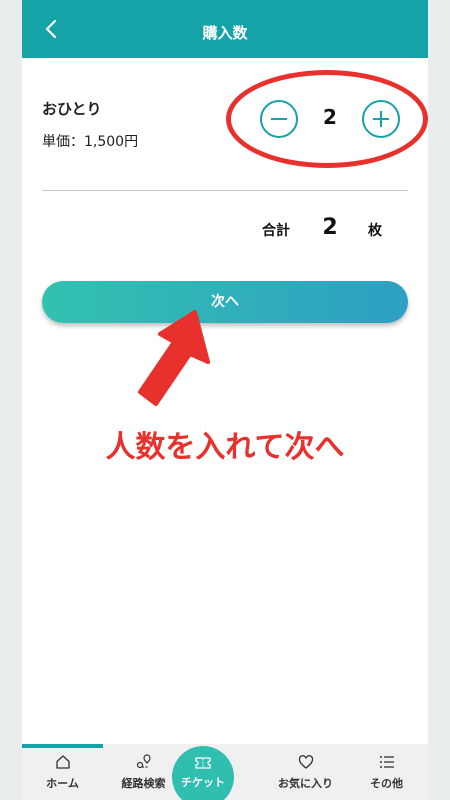 This screenshot has height=800, width=450. I want to click on minus-icon, so click(279, 119).